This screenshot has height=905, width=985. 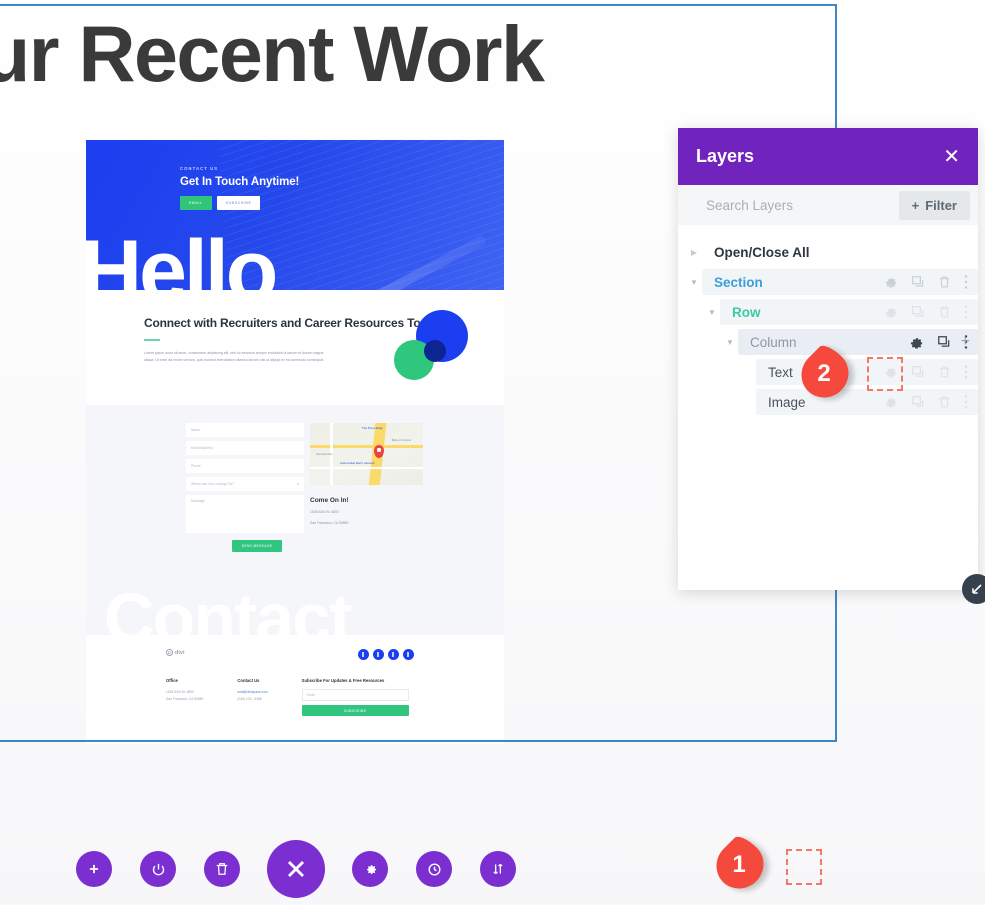 I want to click on trash-glyph, so click(x=222, y=869).